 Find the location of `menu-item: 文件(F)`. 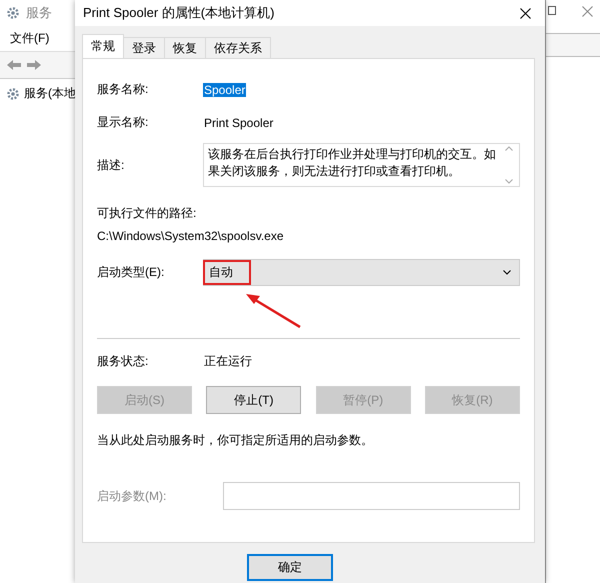

menu-item: 文件(F) is located at coordinates (30, 38).